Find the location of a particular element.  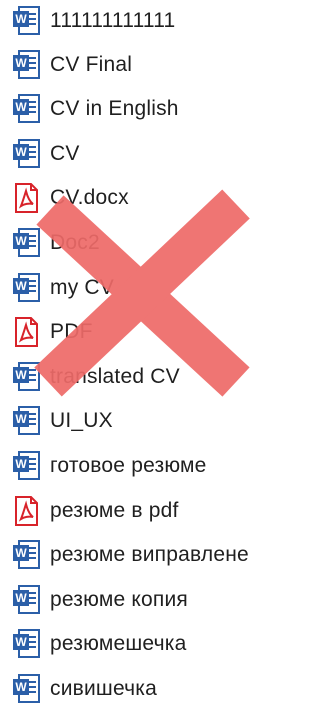

file-name: резюме копия is located at coordinates (119, 599).